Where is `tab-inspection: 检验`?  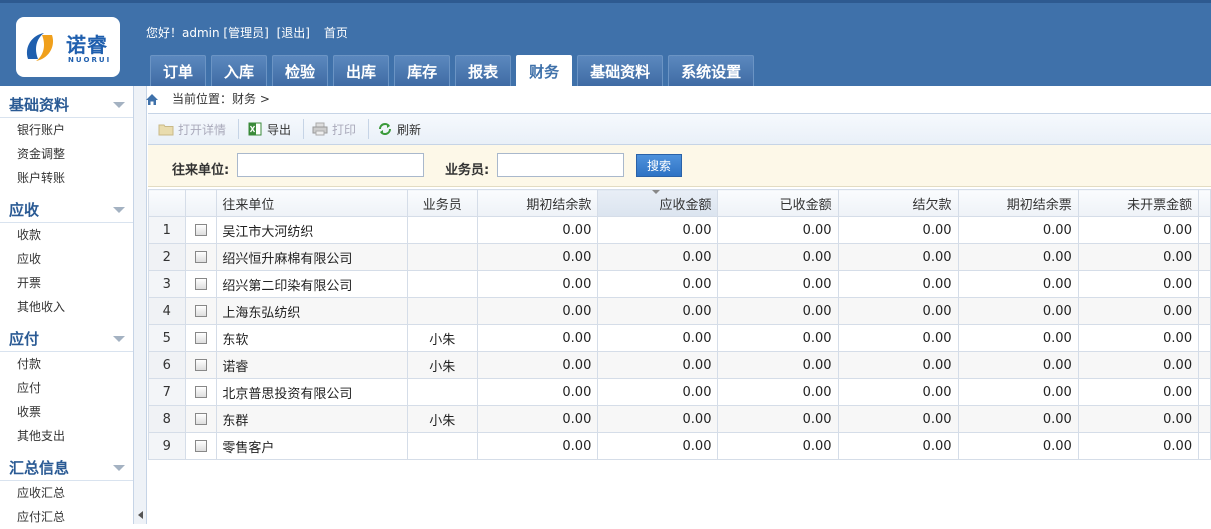
tab-inspection: 检验 is located at coordinates (300, 71).